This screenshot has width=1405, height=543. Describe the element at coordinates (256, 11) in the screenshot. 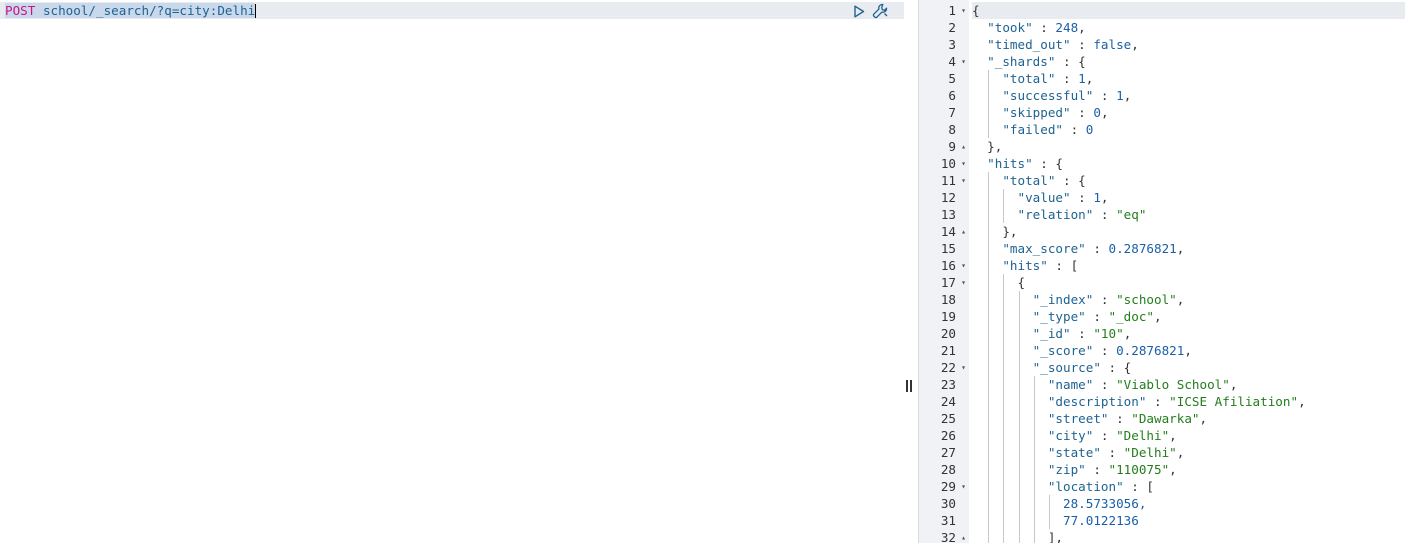

I see `text-cursor` at that location.